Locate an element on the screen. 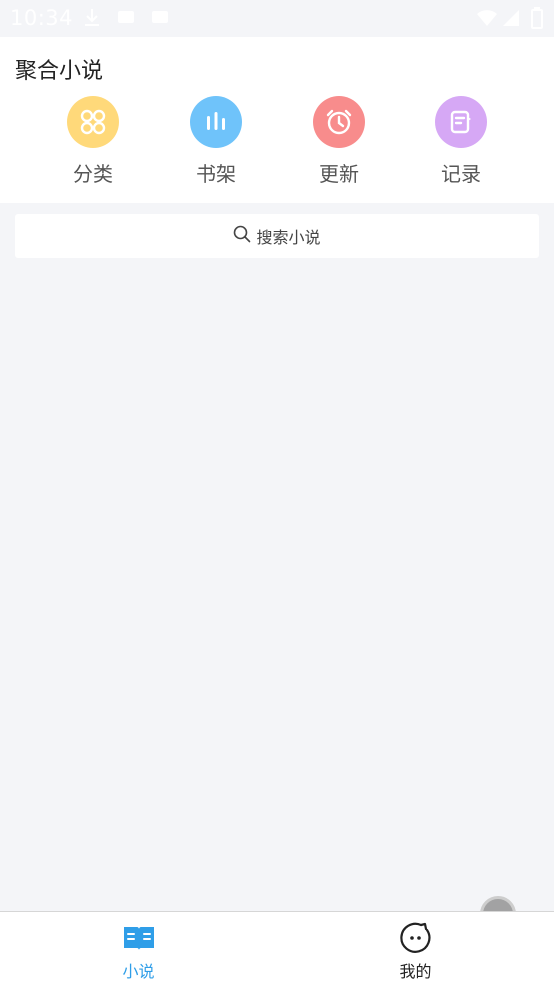  update-button: 更新 is located at coordinates (339, 142).